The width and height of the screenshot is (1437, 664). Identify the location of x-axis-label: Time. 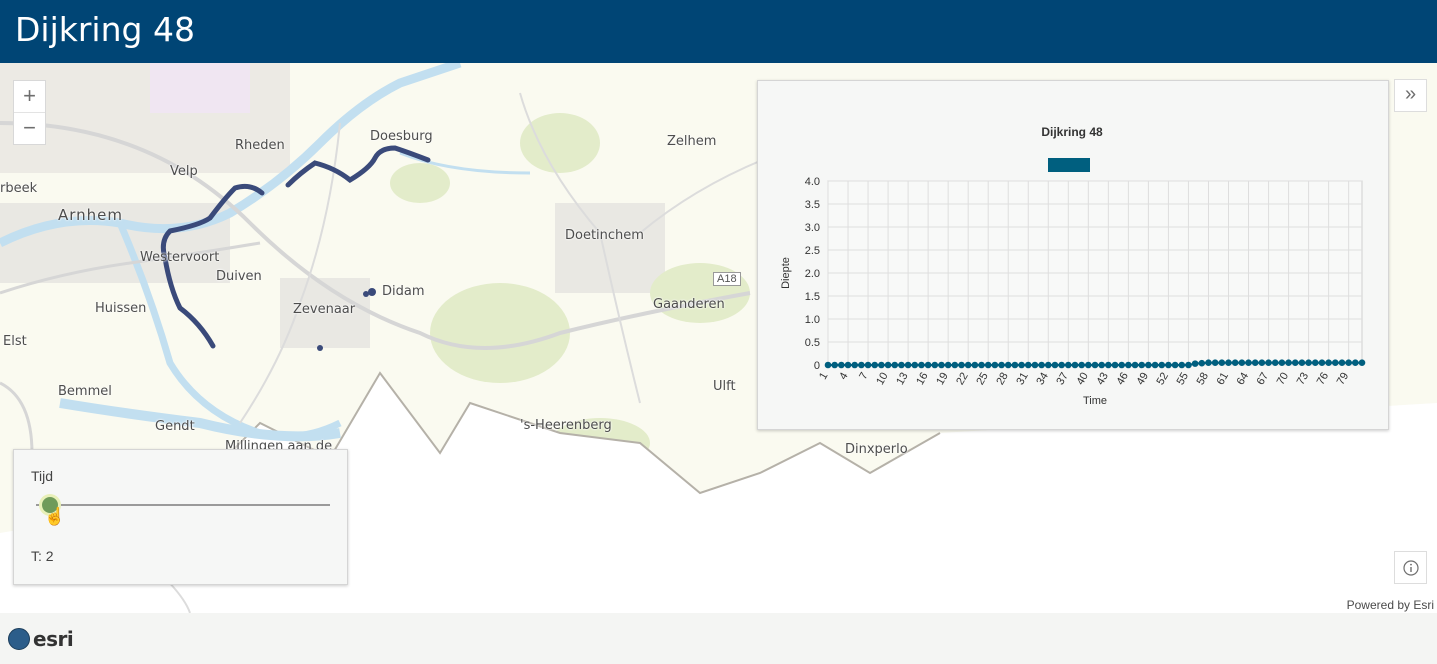
(1095, 401).